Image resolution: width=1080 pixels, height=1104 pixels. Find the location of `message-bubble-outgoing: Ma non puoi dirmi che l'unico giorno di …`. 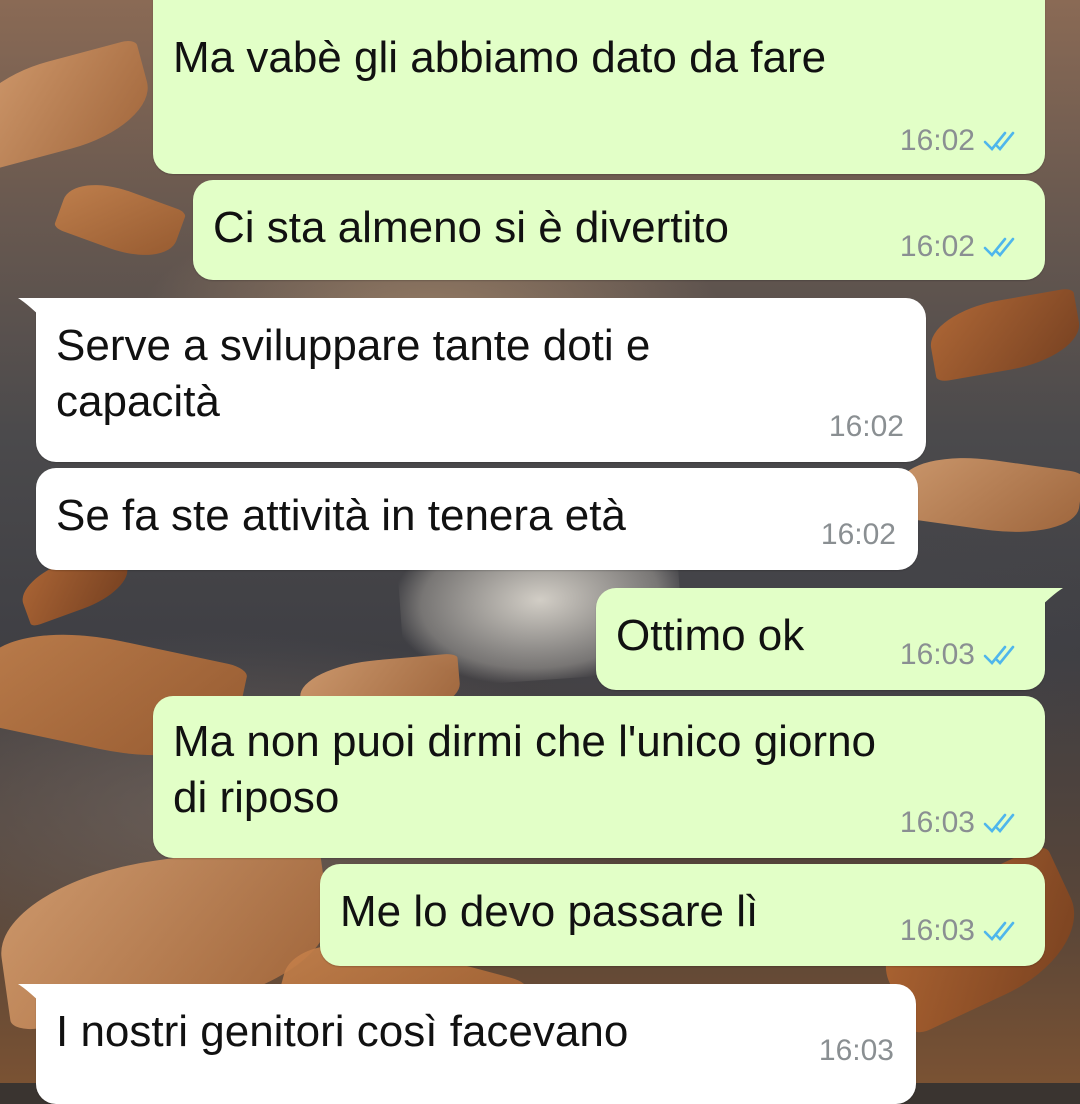

message-bubble-outgoing: Ma non puoi dirmi che l'unico giorno di … is located at coordinates (599, 777).